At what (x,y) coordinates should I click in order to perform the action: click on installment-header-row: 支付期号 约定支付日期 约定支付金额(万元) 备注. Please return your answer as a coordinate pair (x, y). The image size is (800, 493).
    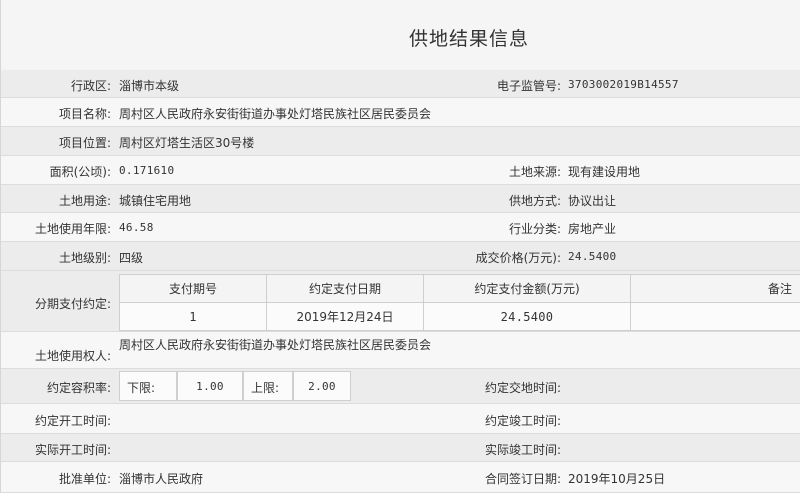
    Looking at the image, I should click on (459, 288).